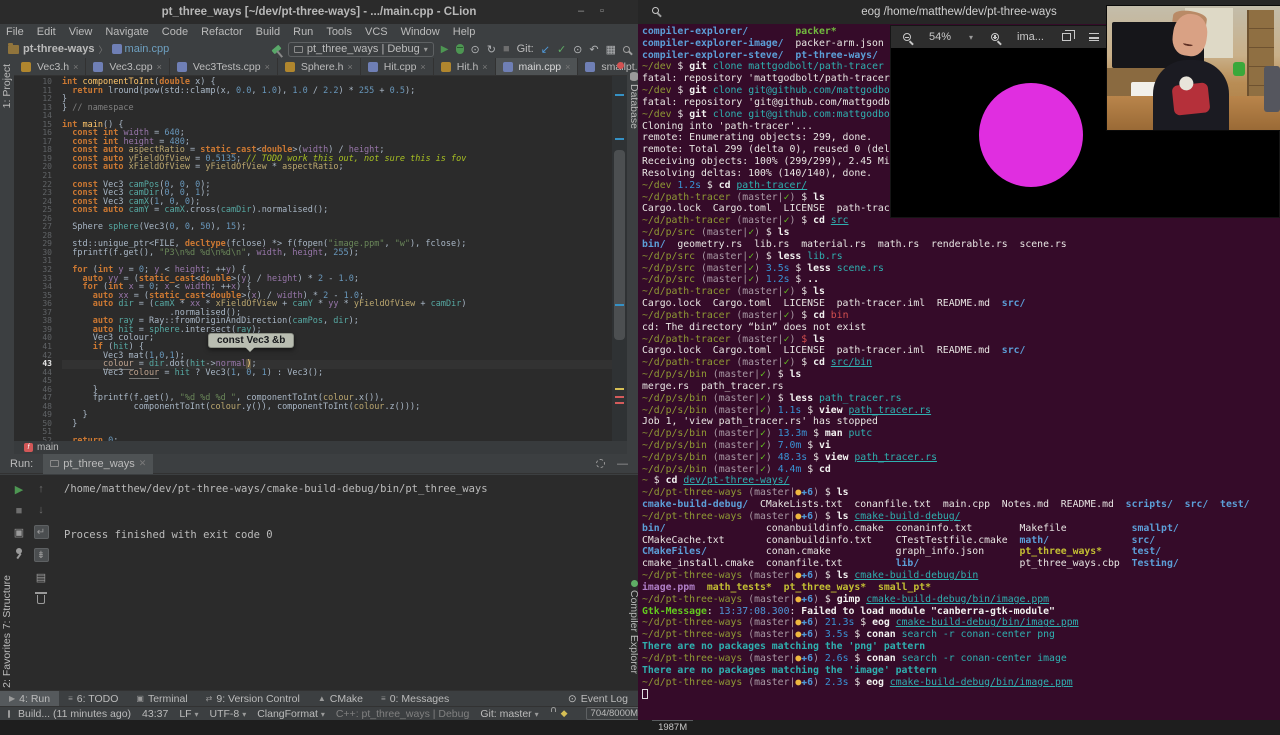 Image resolution: width=1280 pixels, height=735 pixels. Describe the element at coordinates (41, 489) in the screenshot. I see `up-stack-icon: ↑` at that location.